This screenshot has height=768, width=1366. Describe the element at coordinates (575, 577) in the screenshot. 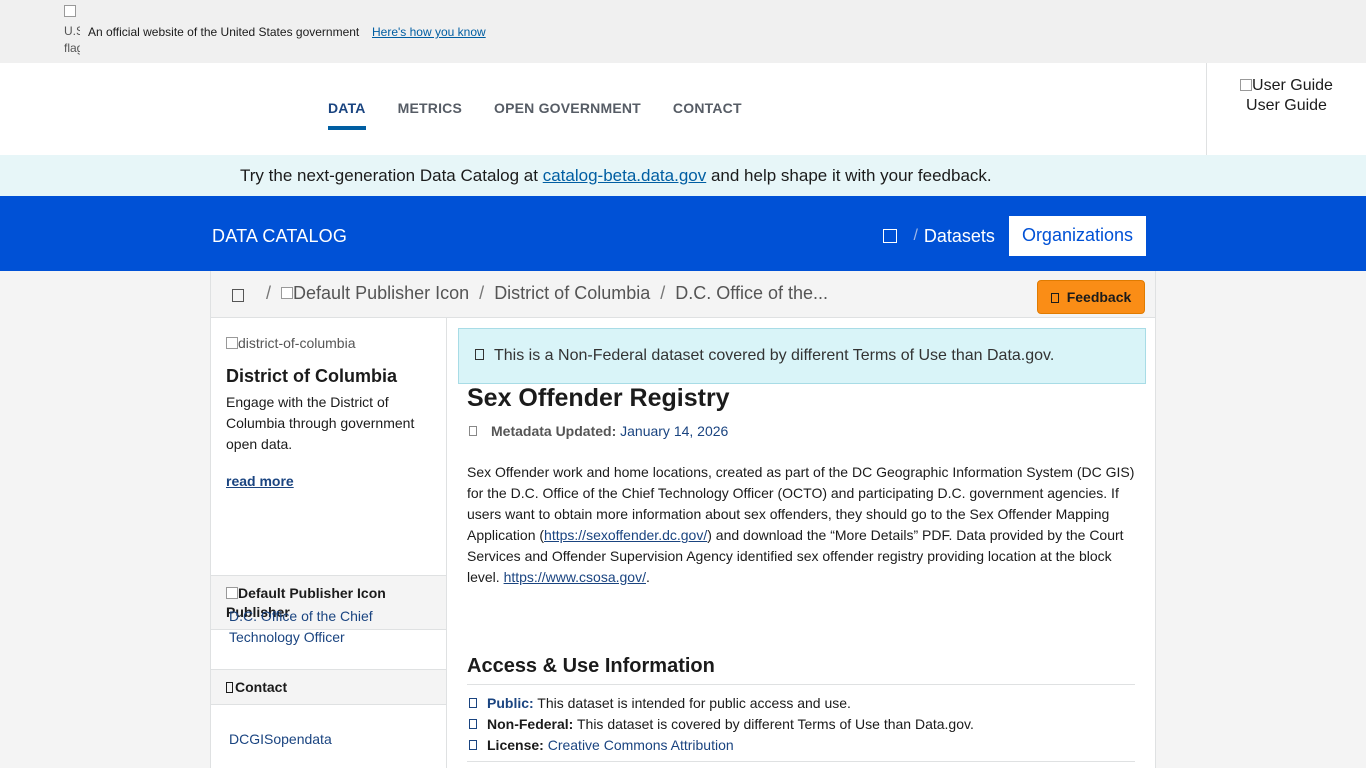

I see `csosa-link: https://www.csosa.gov/` at that location.